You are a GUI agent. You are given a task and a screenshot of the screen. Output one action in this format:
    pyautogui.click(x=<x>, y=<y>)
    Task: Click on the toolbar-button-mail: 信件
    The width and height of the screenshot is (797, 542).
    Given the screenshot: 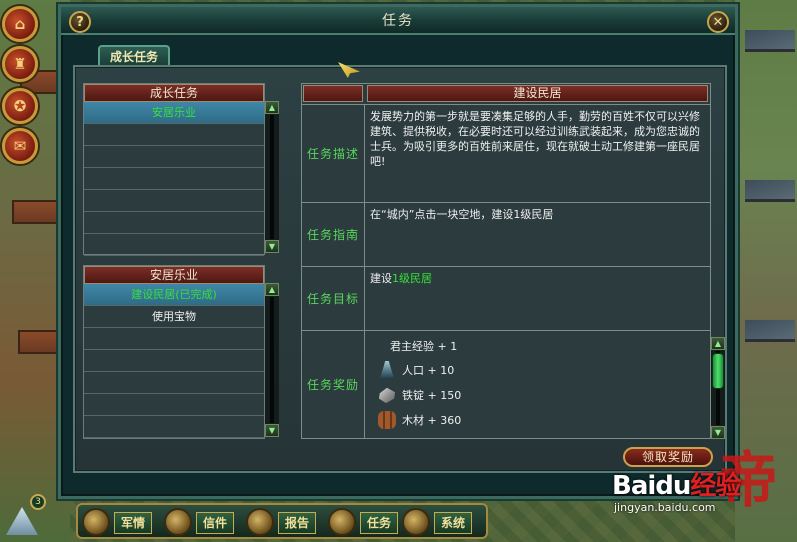 What is the action you would take?
    pyautogui.click(x=215, y=523)
    